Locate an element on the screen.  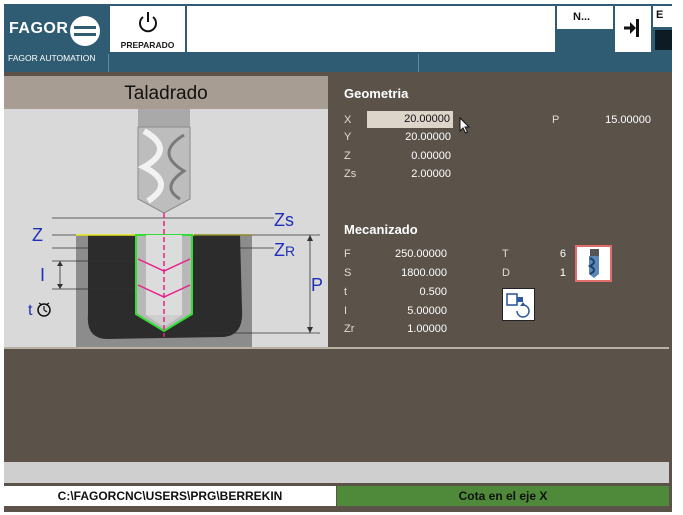
f-field: 250.00000 is located at coordinates (402, 254).